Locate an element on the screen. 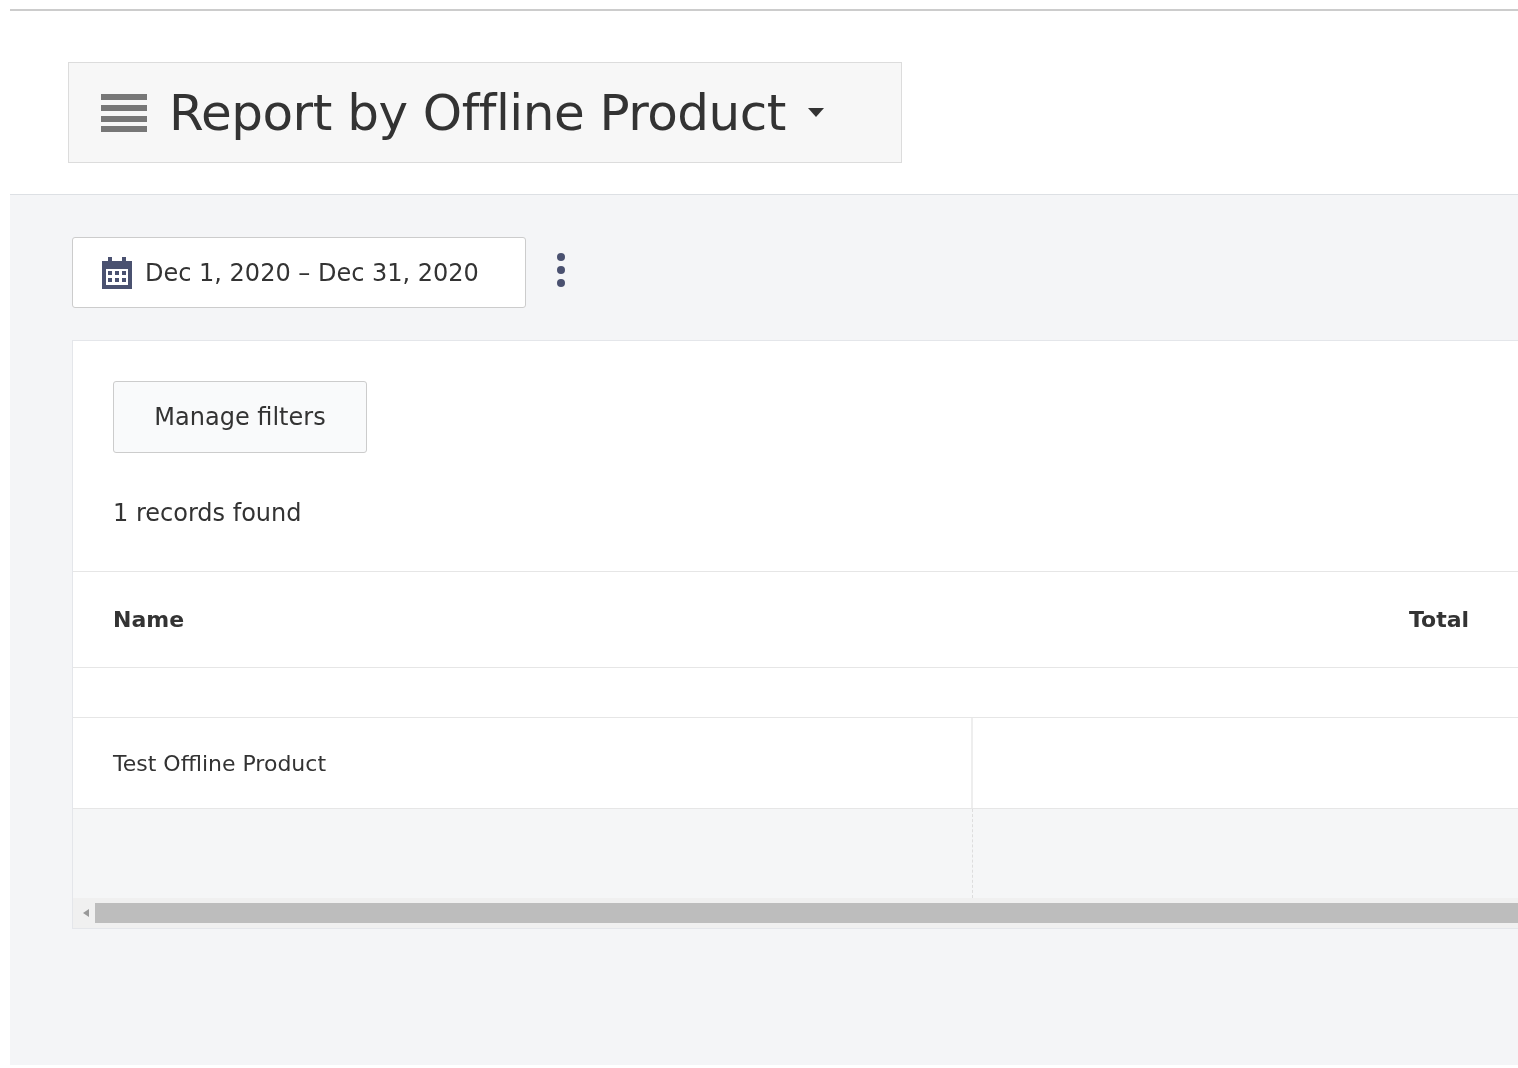  menu-icon is located at coordinates (124, 112).